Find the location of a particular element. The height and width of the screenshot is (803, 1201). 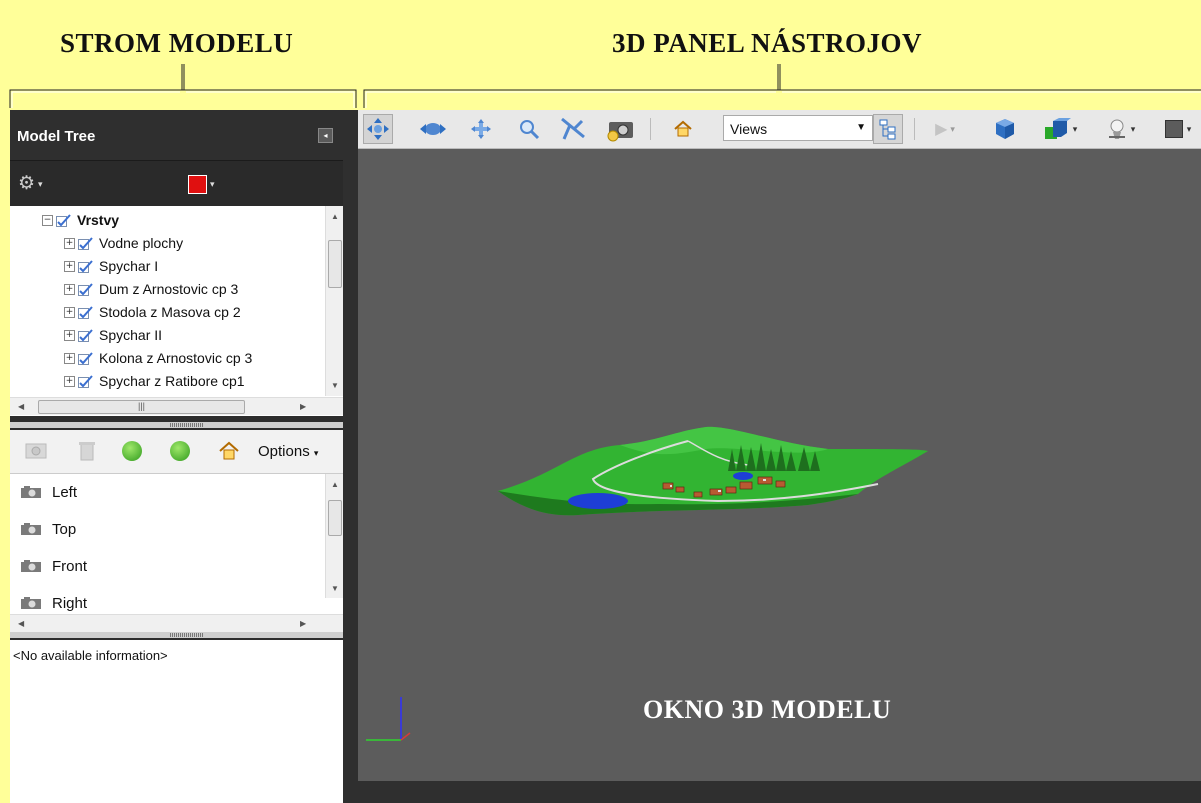

tree-item-label: Dum z Arnostovic cp 3 is located at coordinates (169, 289).